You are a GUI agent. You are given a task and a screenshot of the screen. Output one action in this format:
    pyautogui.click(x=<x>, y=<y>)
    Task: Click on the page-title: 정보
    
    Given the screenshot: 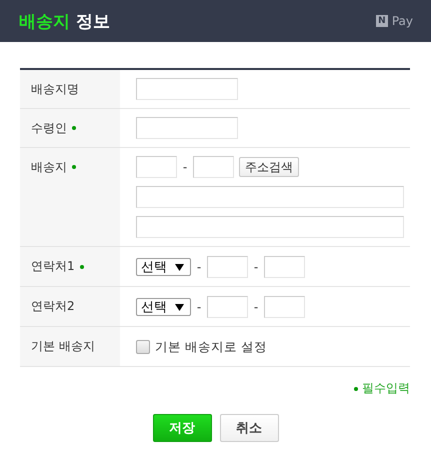 What is the action you would take?
    pyautogui.click(x=93, y=21)
    